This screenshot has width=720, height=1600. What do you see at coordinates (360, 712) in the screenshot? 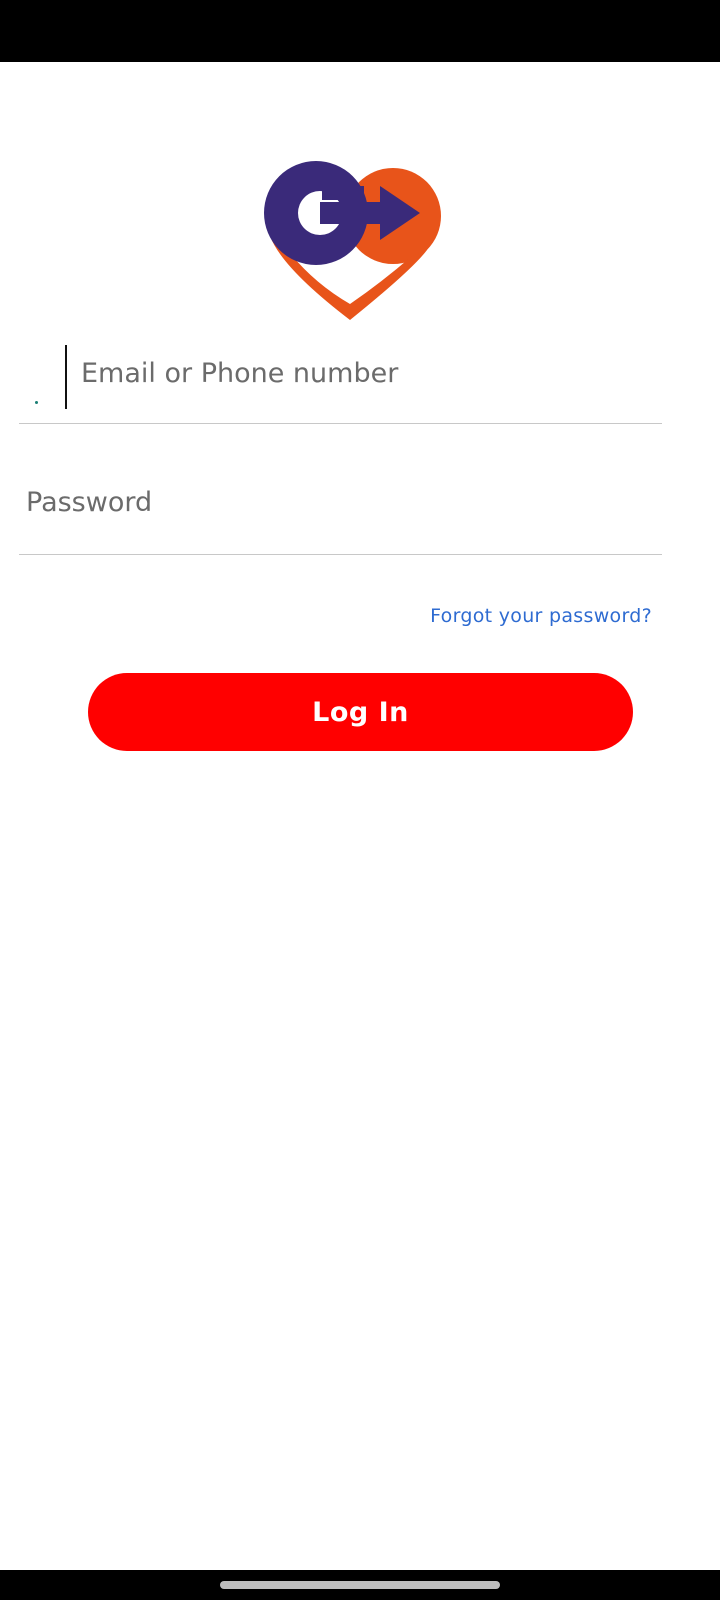
I see `login-button: Log In` at bounding box center [360, 712].